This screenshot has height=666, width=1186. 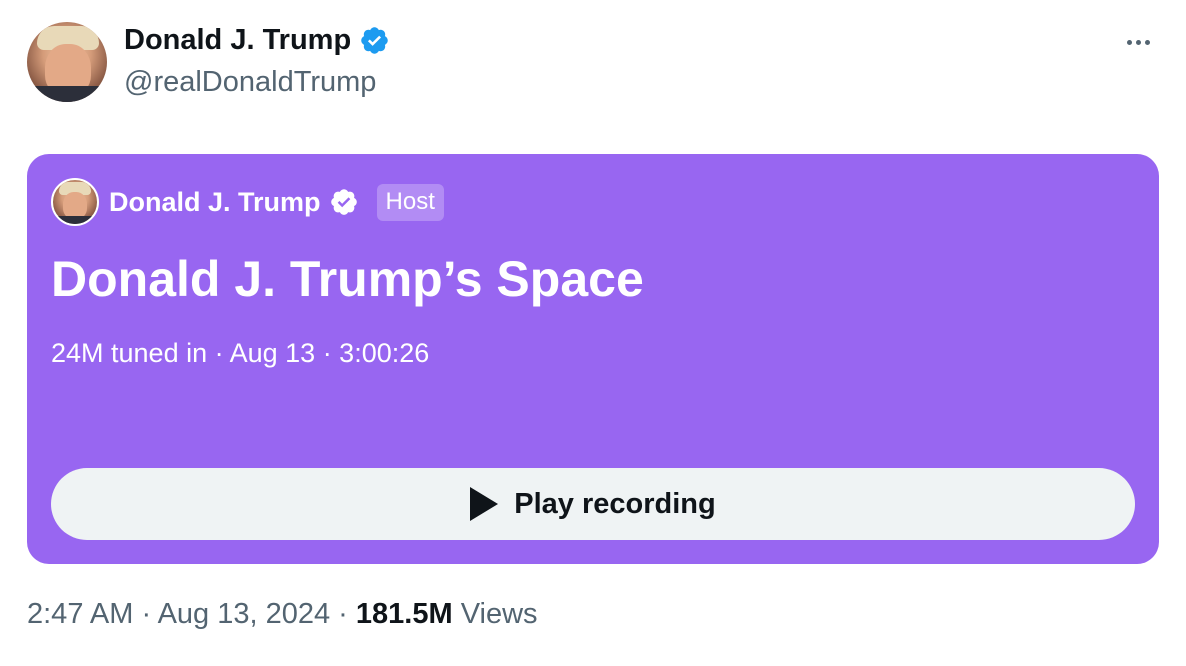 I want to click on views-label: Views, so click(x=499, y=614).